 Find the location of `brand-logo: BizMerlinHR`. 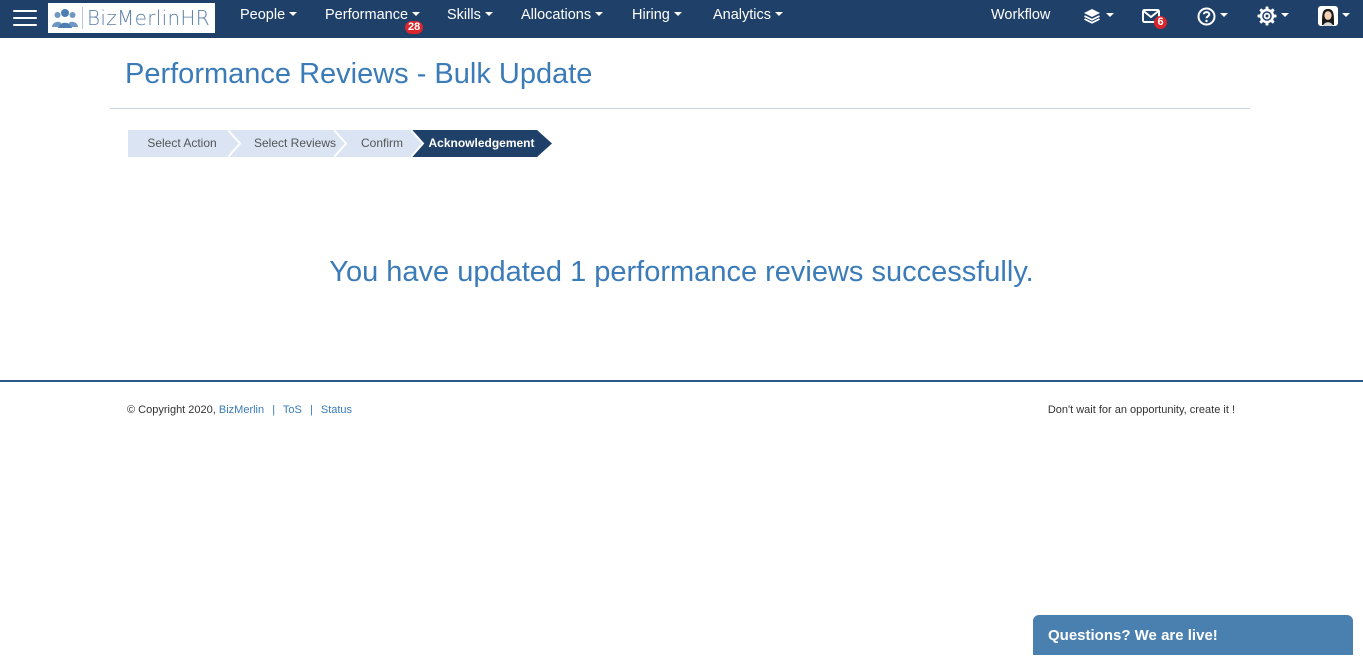

brand-logo: BizMerlinHR is located at coordinates (131, 18).